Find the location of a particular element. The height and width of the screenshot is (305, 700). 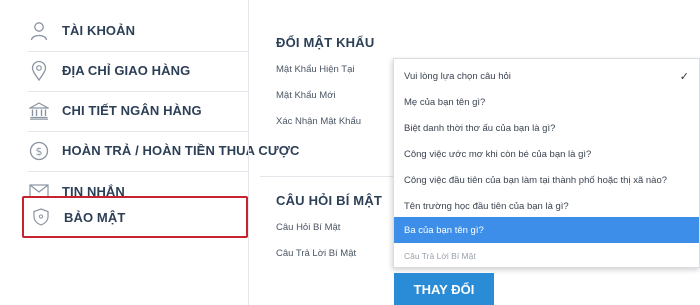

dropdown-option: Tên trường học đầu tiên của bạn là gì? is located at coordinates (546, 206).